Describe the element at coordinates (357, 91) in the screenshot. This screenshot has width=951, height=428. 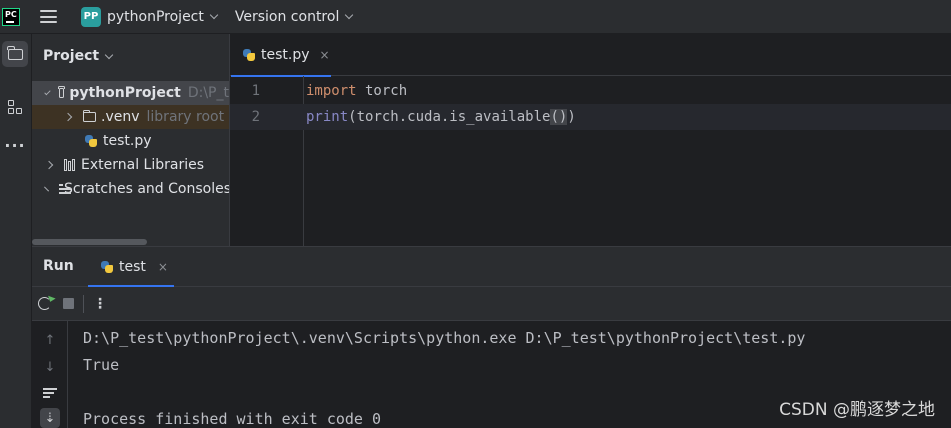
I see `code-text: import torch` at that location.